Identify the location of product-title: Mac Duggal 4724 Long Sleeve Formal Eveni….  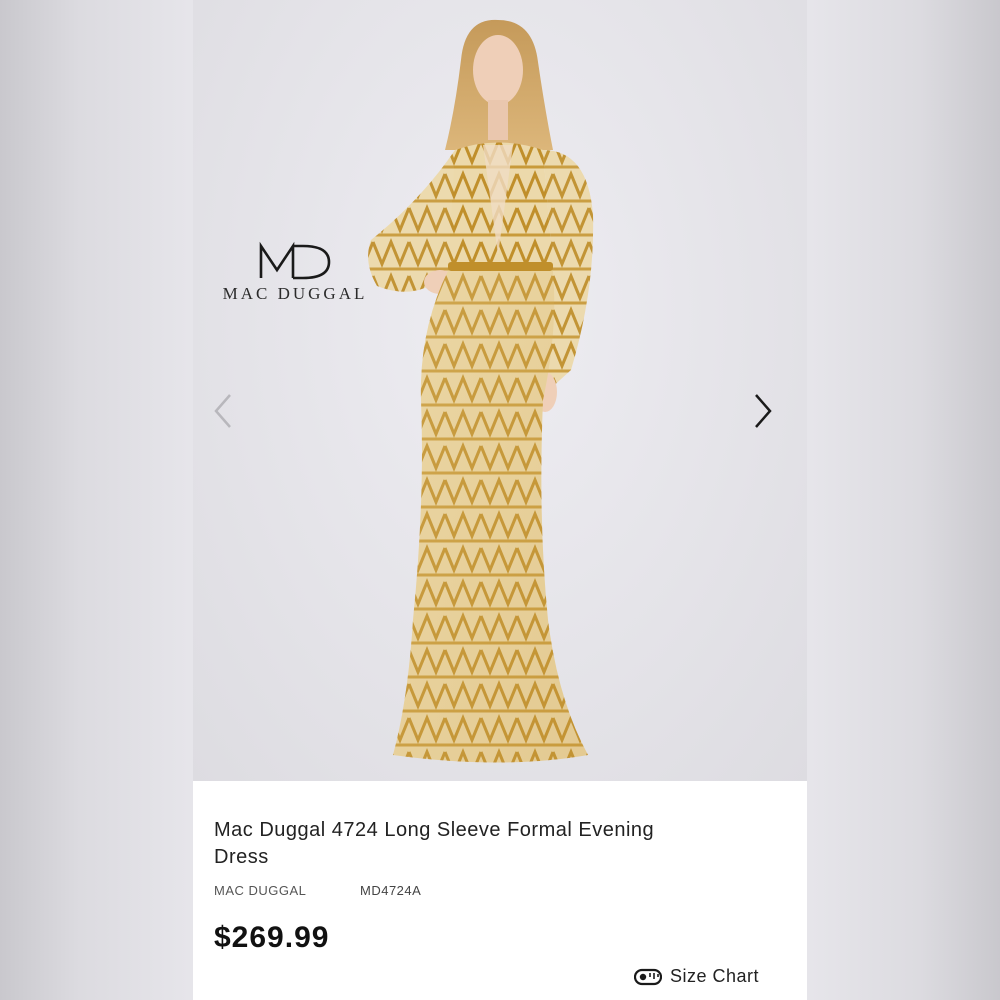
(434, 843).